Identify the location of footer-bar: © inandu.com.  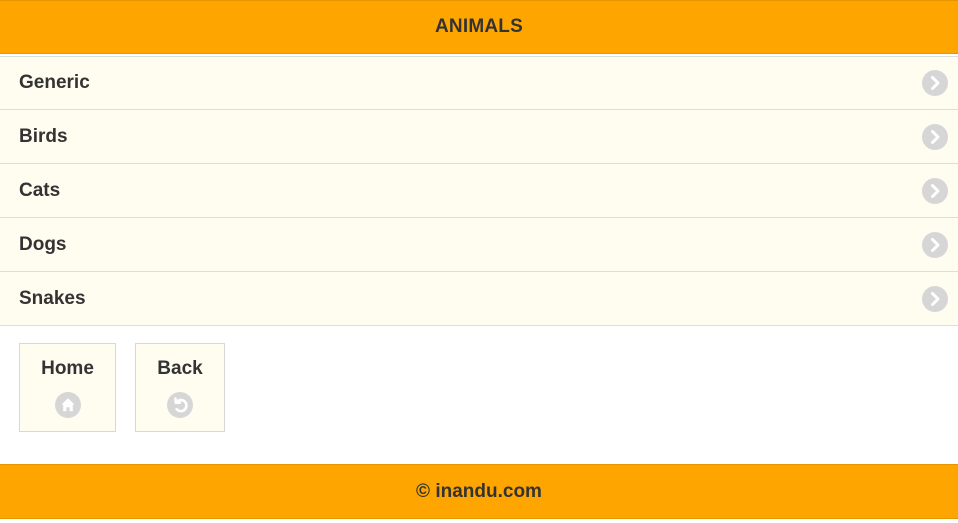
(479, 491).